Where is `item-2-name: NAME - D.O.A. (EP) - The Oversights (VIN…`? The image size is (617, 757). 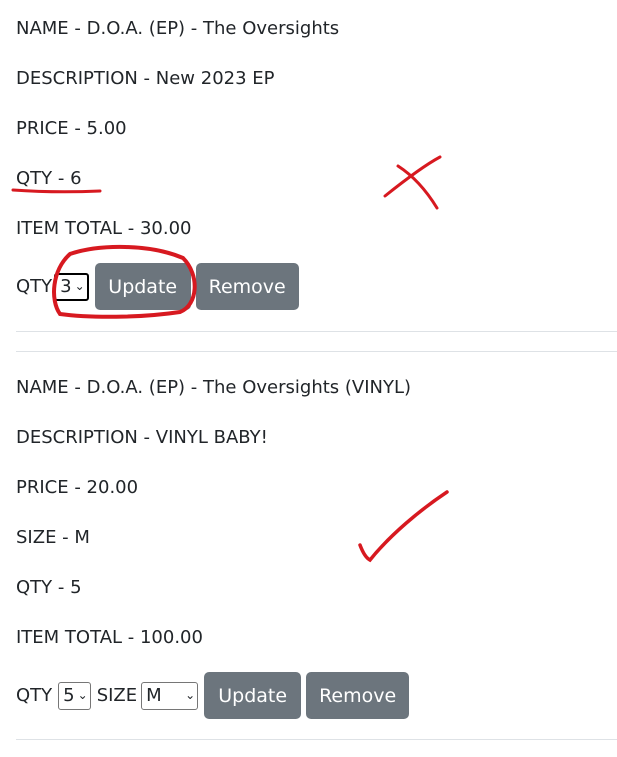 item-2-name: NAME - D.O.A. (EP) - The Oversights (VIN… is located at coordinates (214, 387).